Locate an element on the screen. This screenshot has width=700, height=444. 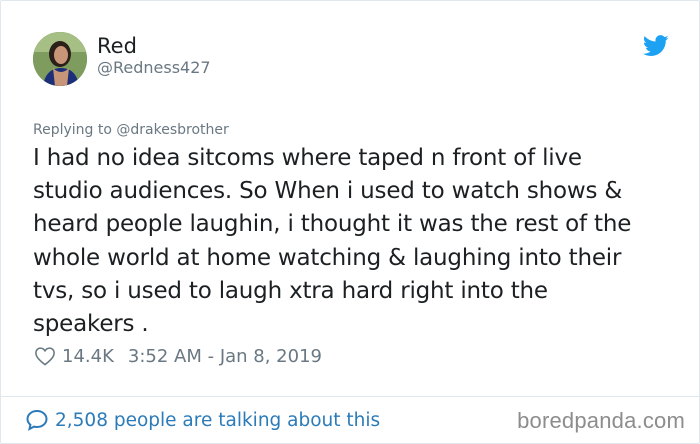
speech-bubble-icon is located at coordinates (37, 420).